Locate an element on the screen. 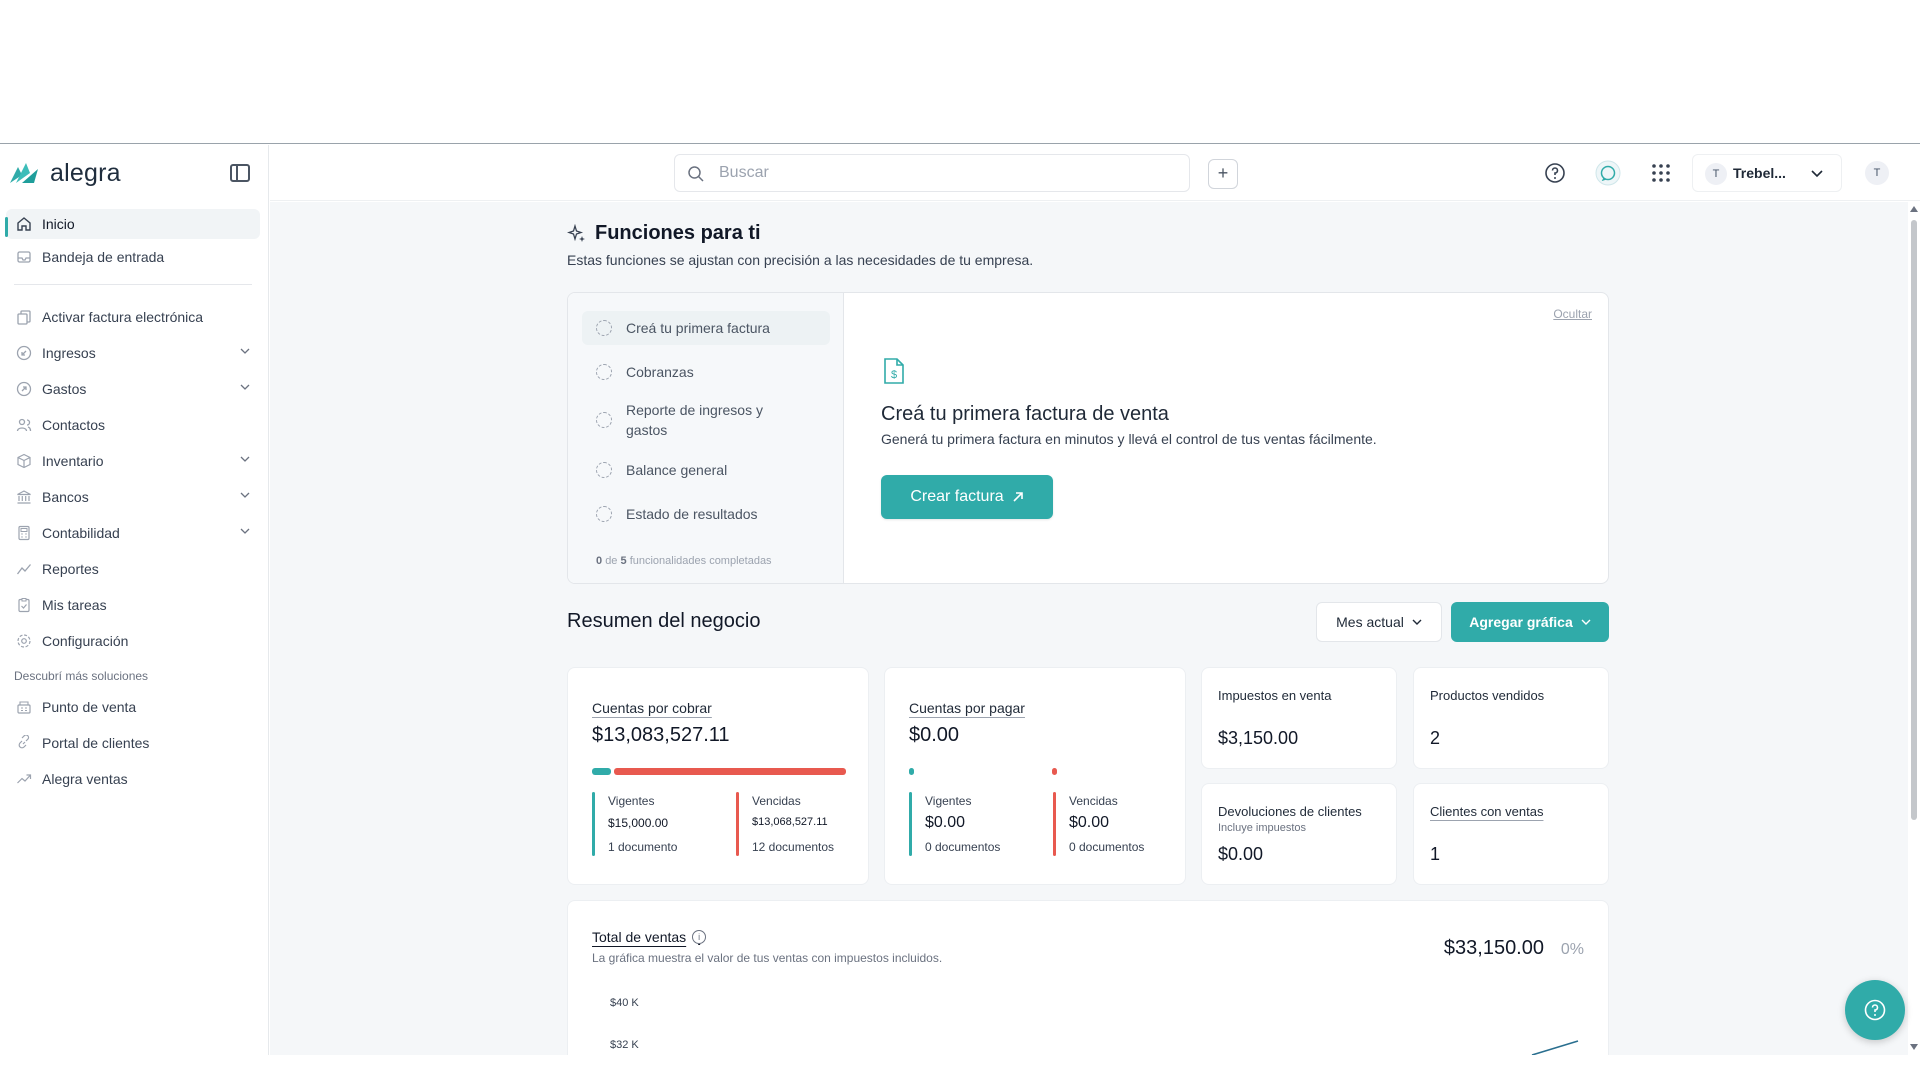 The image size is (1920, 1080). alegra-logo: alegra is located at coordinates (64, 173).